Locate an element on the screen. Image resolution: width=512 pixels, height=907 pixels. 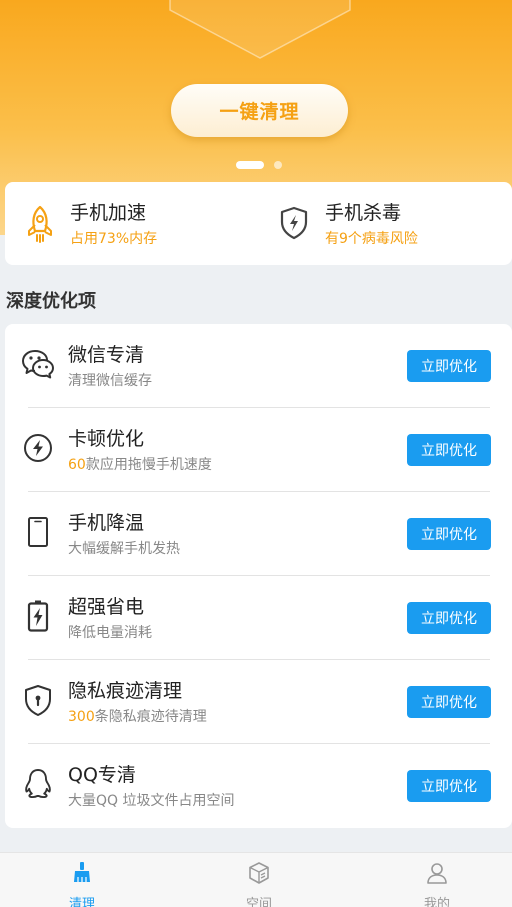
list-item-subtitle: 大幅缓解手机发热 is located at coordinates (124, 549).